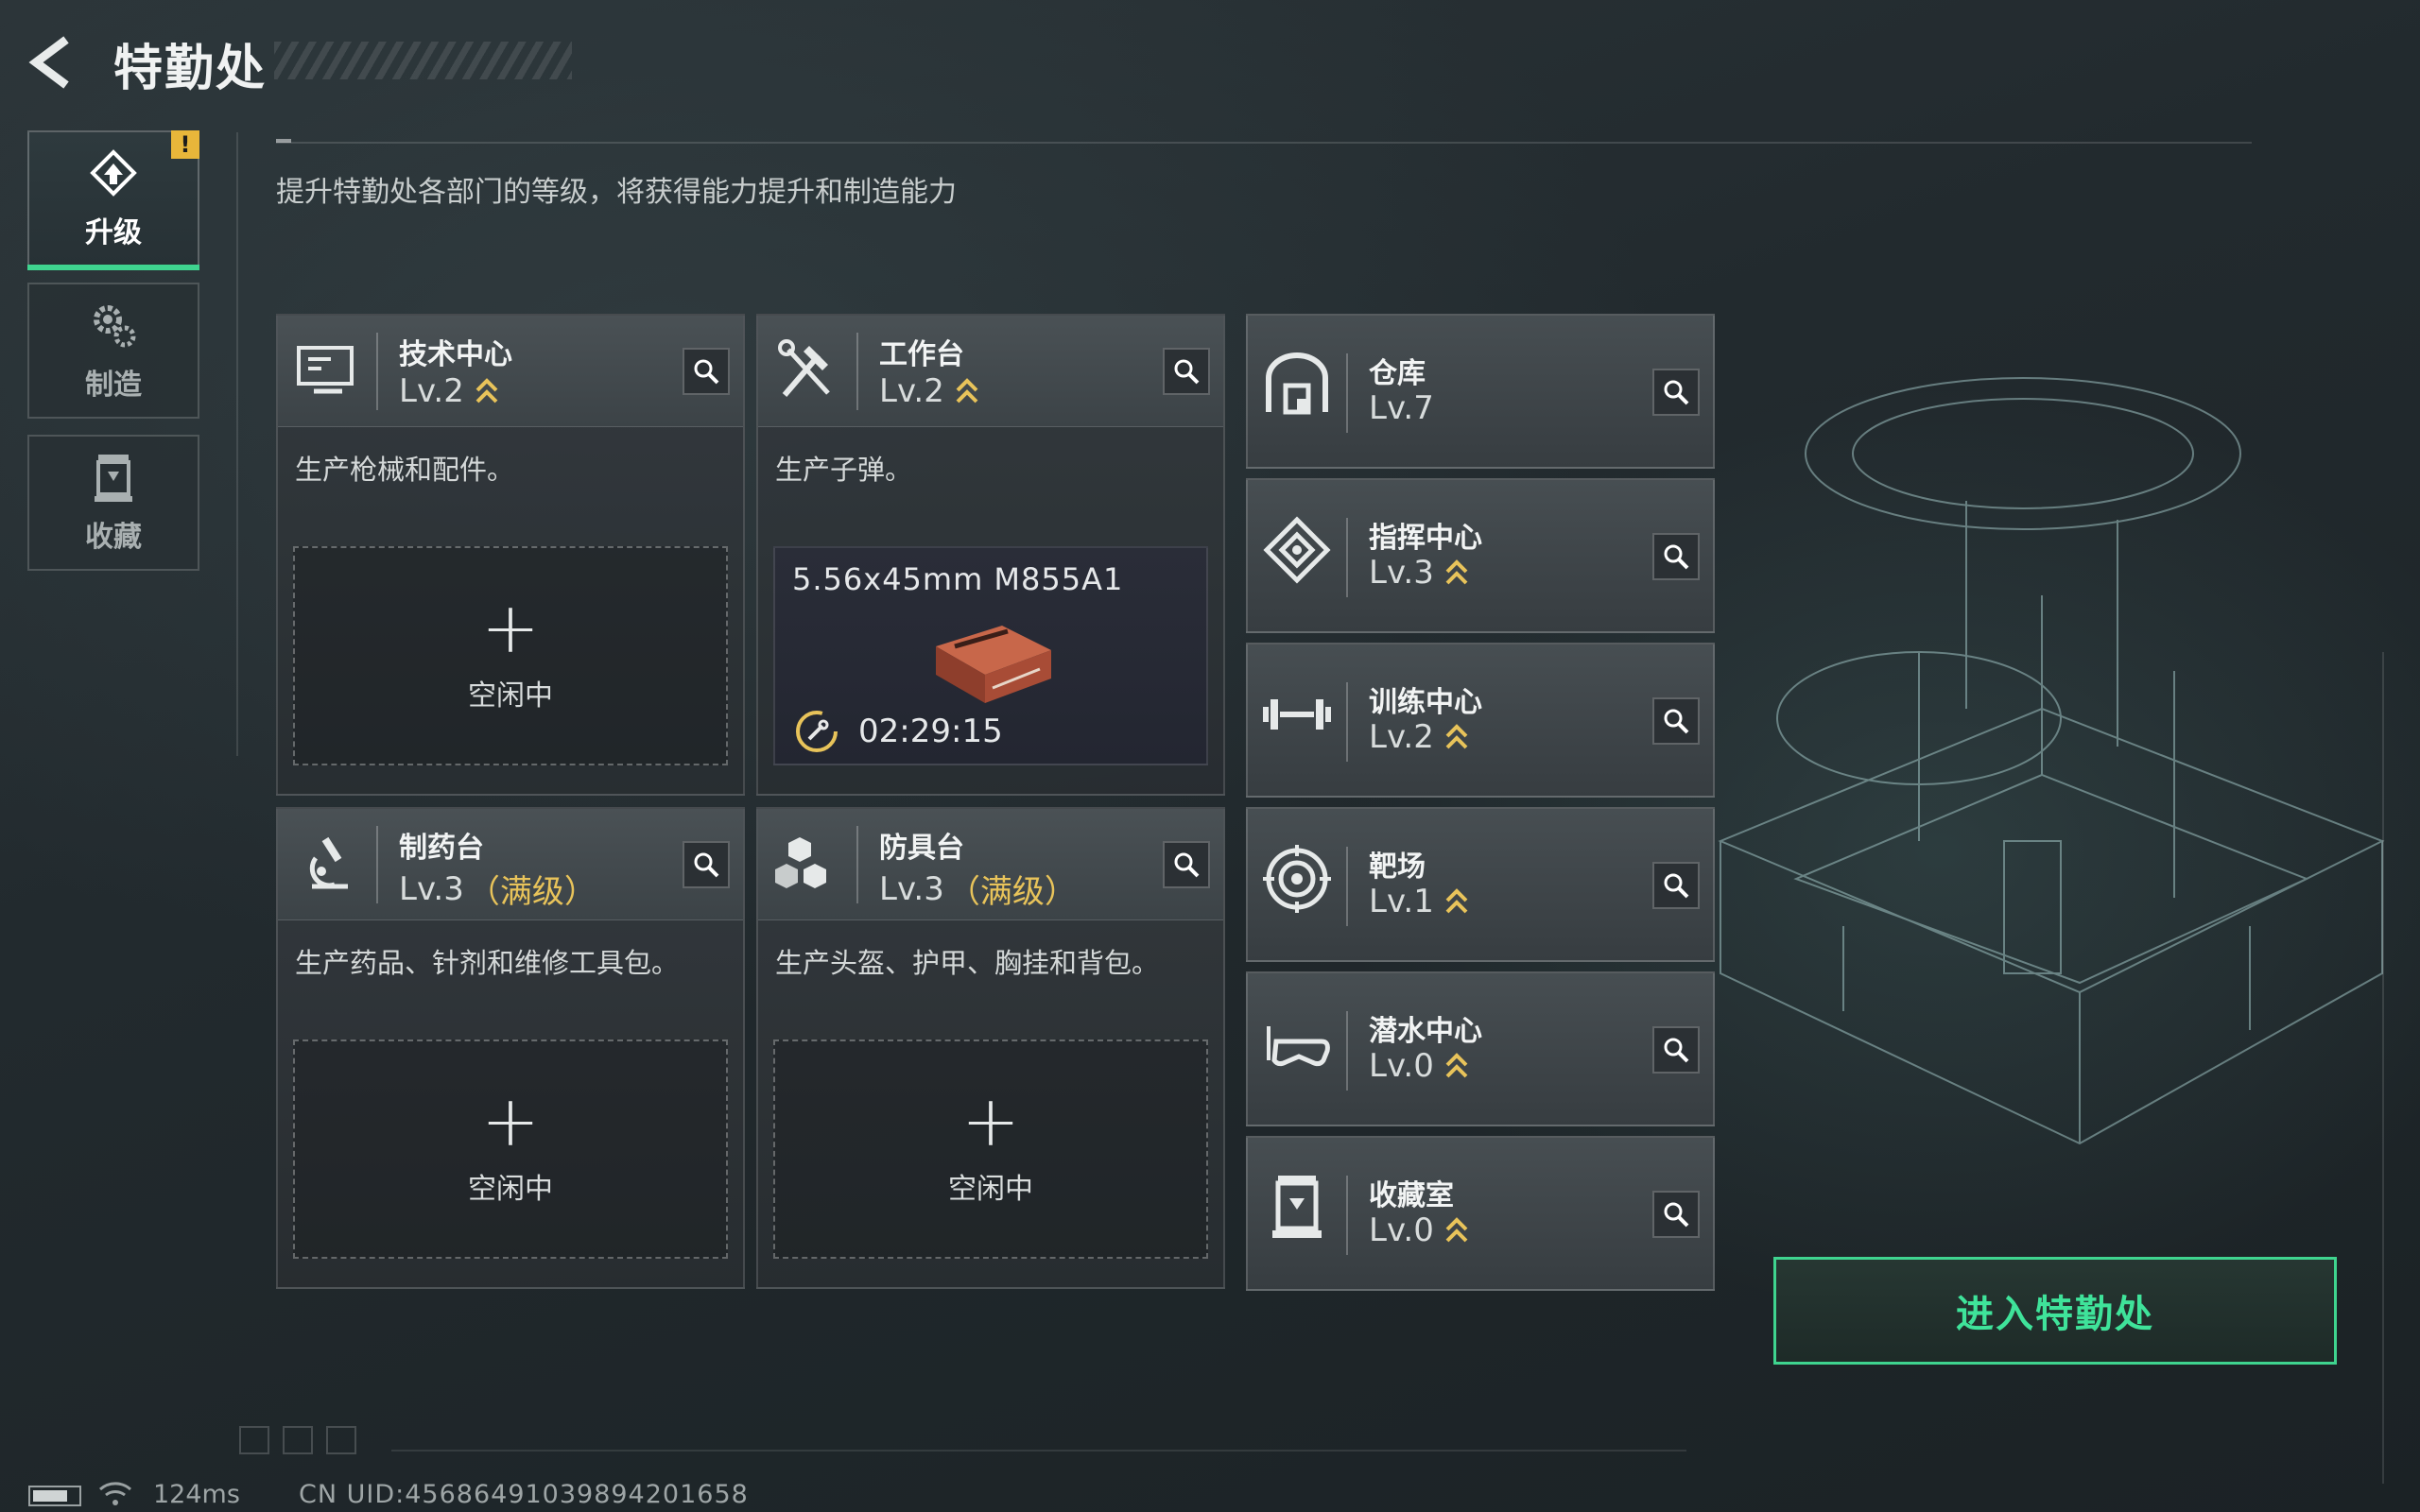 This screenshot has width=2420, height=1512. I want to click on upgrade-icon, so click(113, 173).